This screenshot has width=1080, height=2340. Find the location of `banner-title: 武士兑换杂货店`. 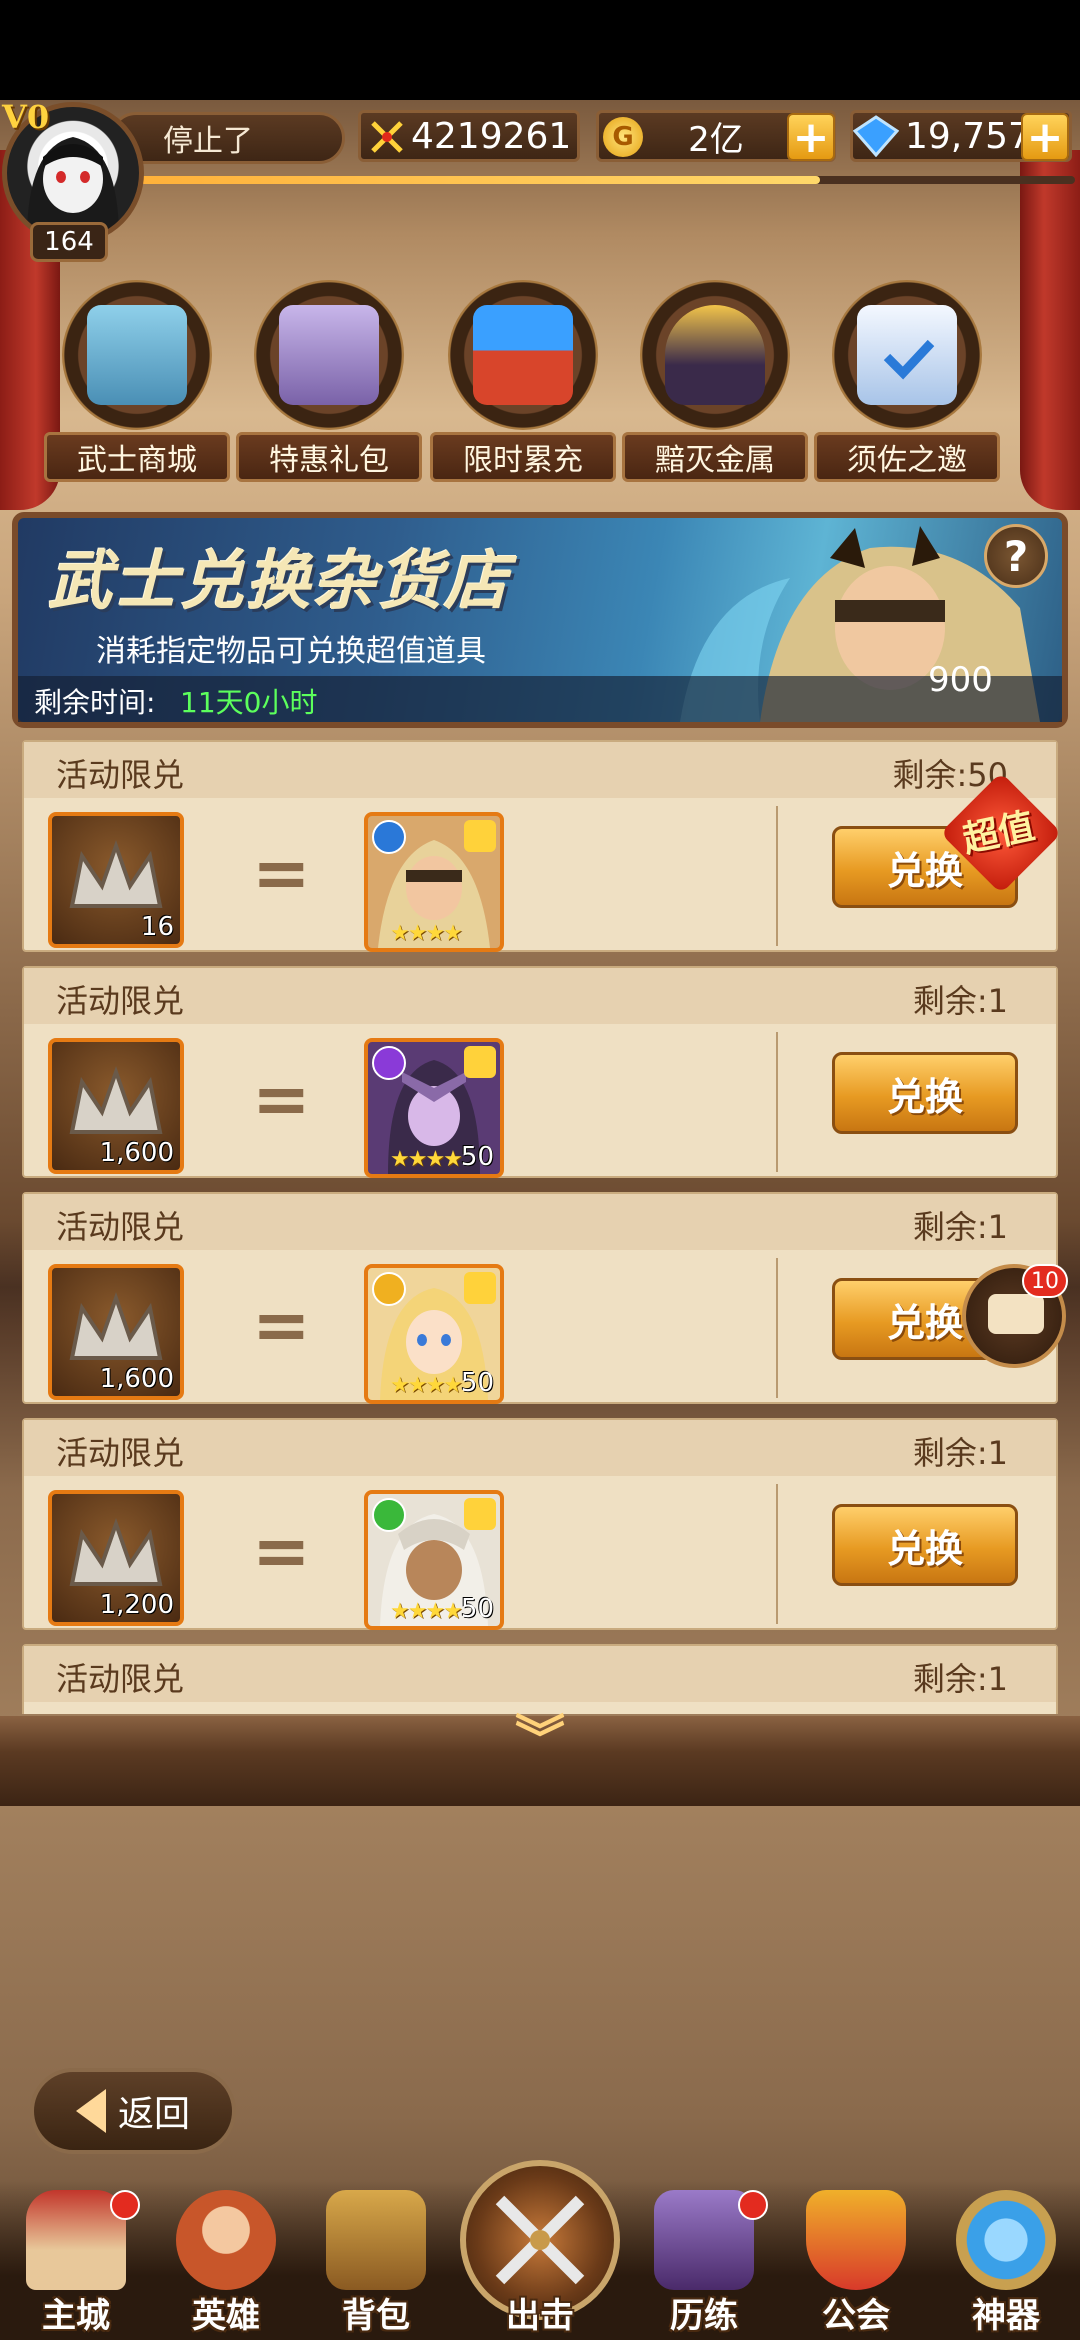

banner-title: 武士兑换杂货店 is located at coordinates (279, 582).